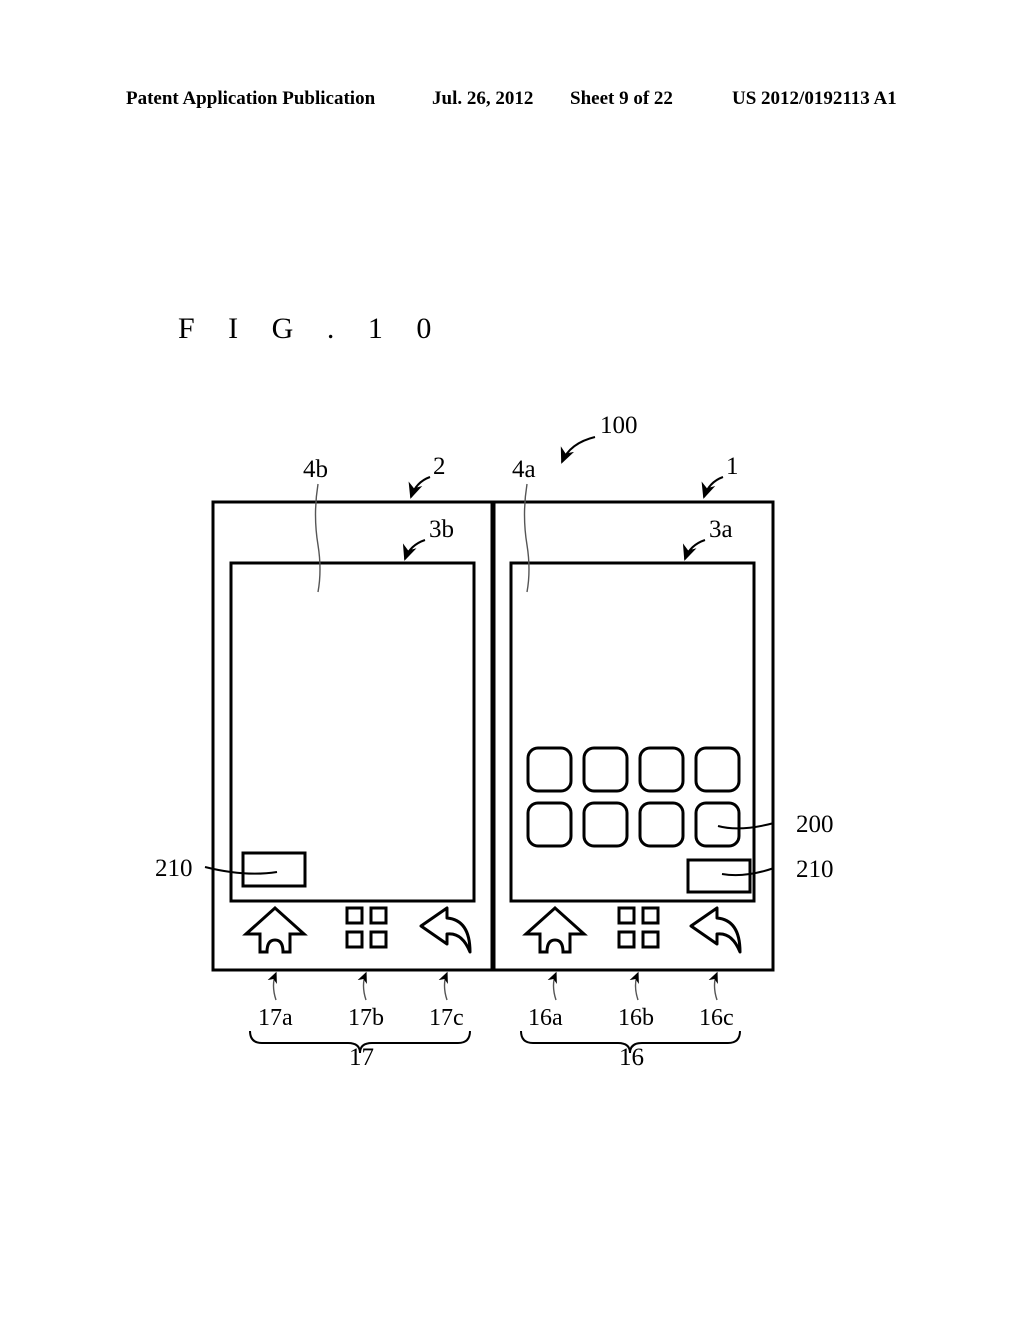 This screenshot has width=1024, height=1320. What do you see at coordinates (719, 876) in the screenshot?
I see `right-status-box` at bounding box center [719, 876].